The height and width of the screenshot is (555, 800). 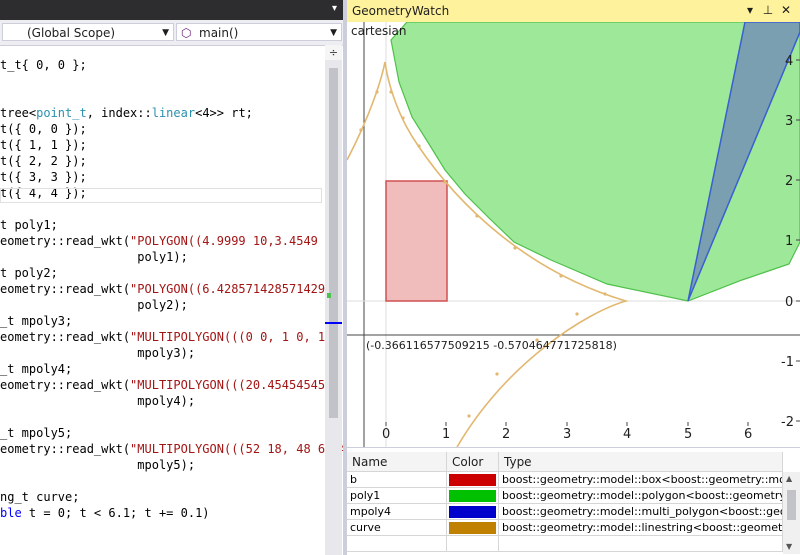 I want to click on column-header-color: Color, so click(x=473, y=462).